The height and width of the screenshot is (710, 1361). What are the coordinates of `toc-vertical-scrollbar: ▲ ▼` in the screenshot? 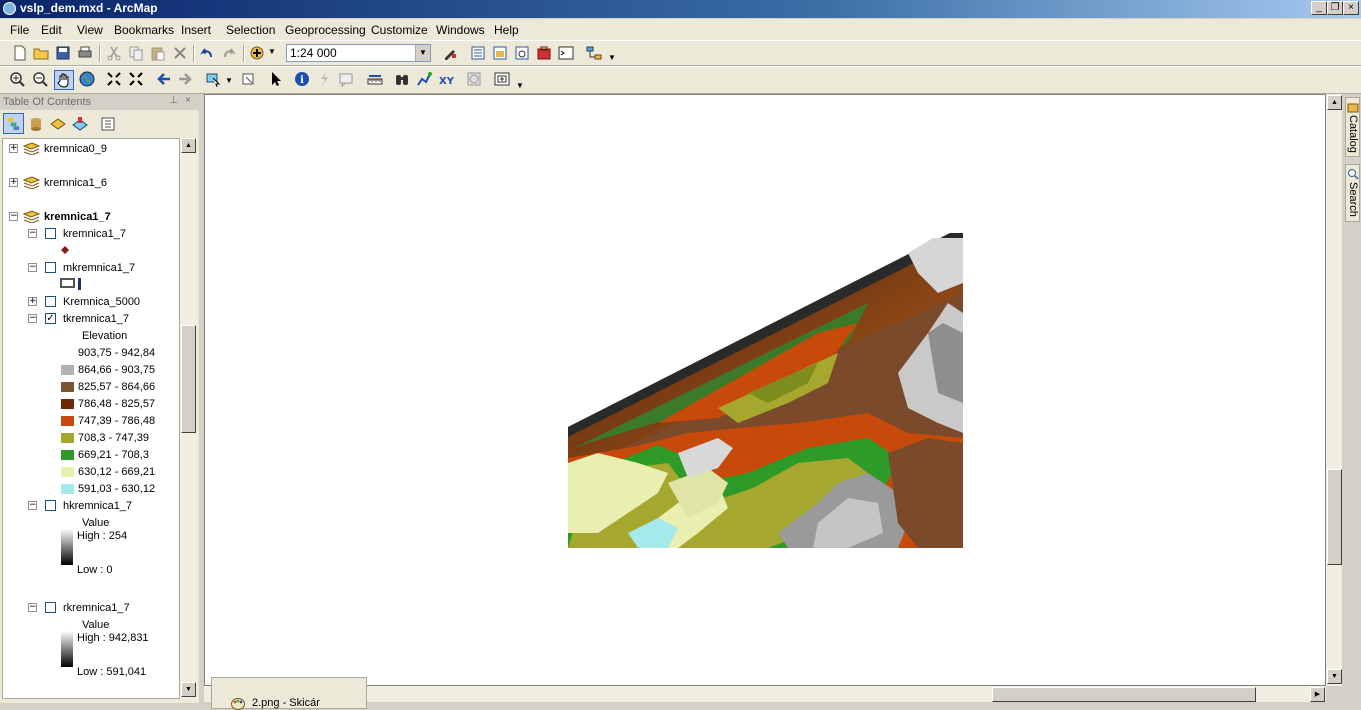 It's located at (188, 418).